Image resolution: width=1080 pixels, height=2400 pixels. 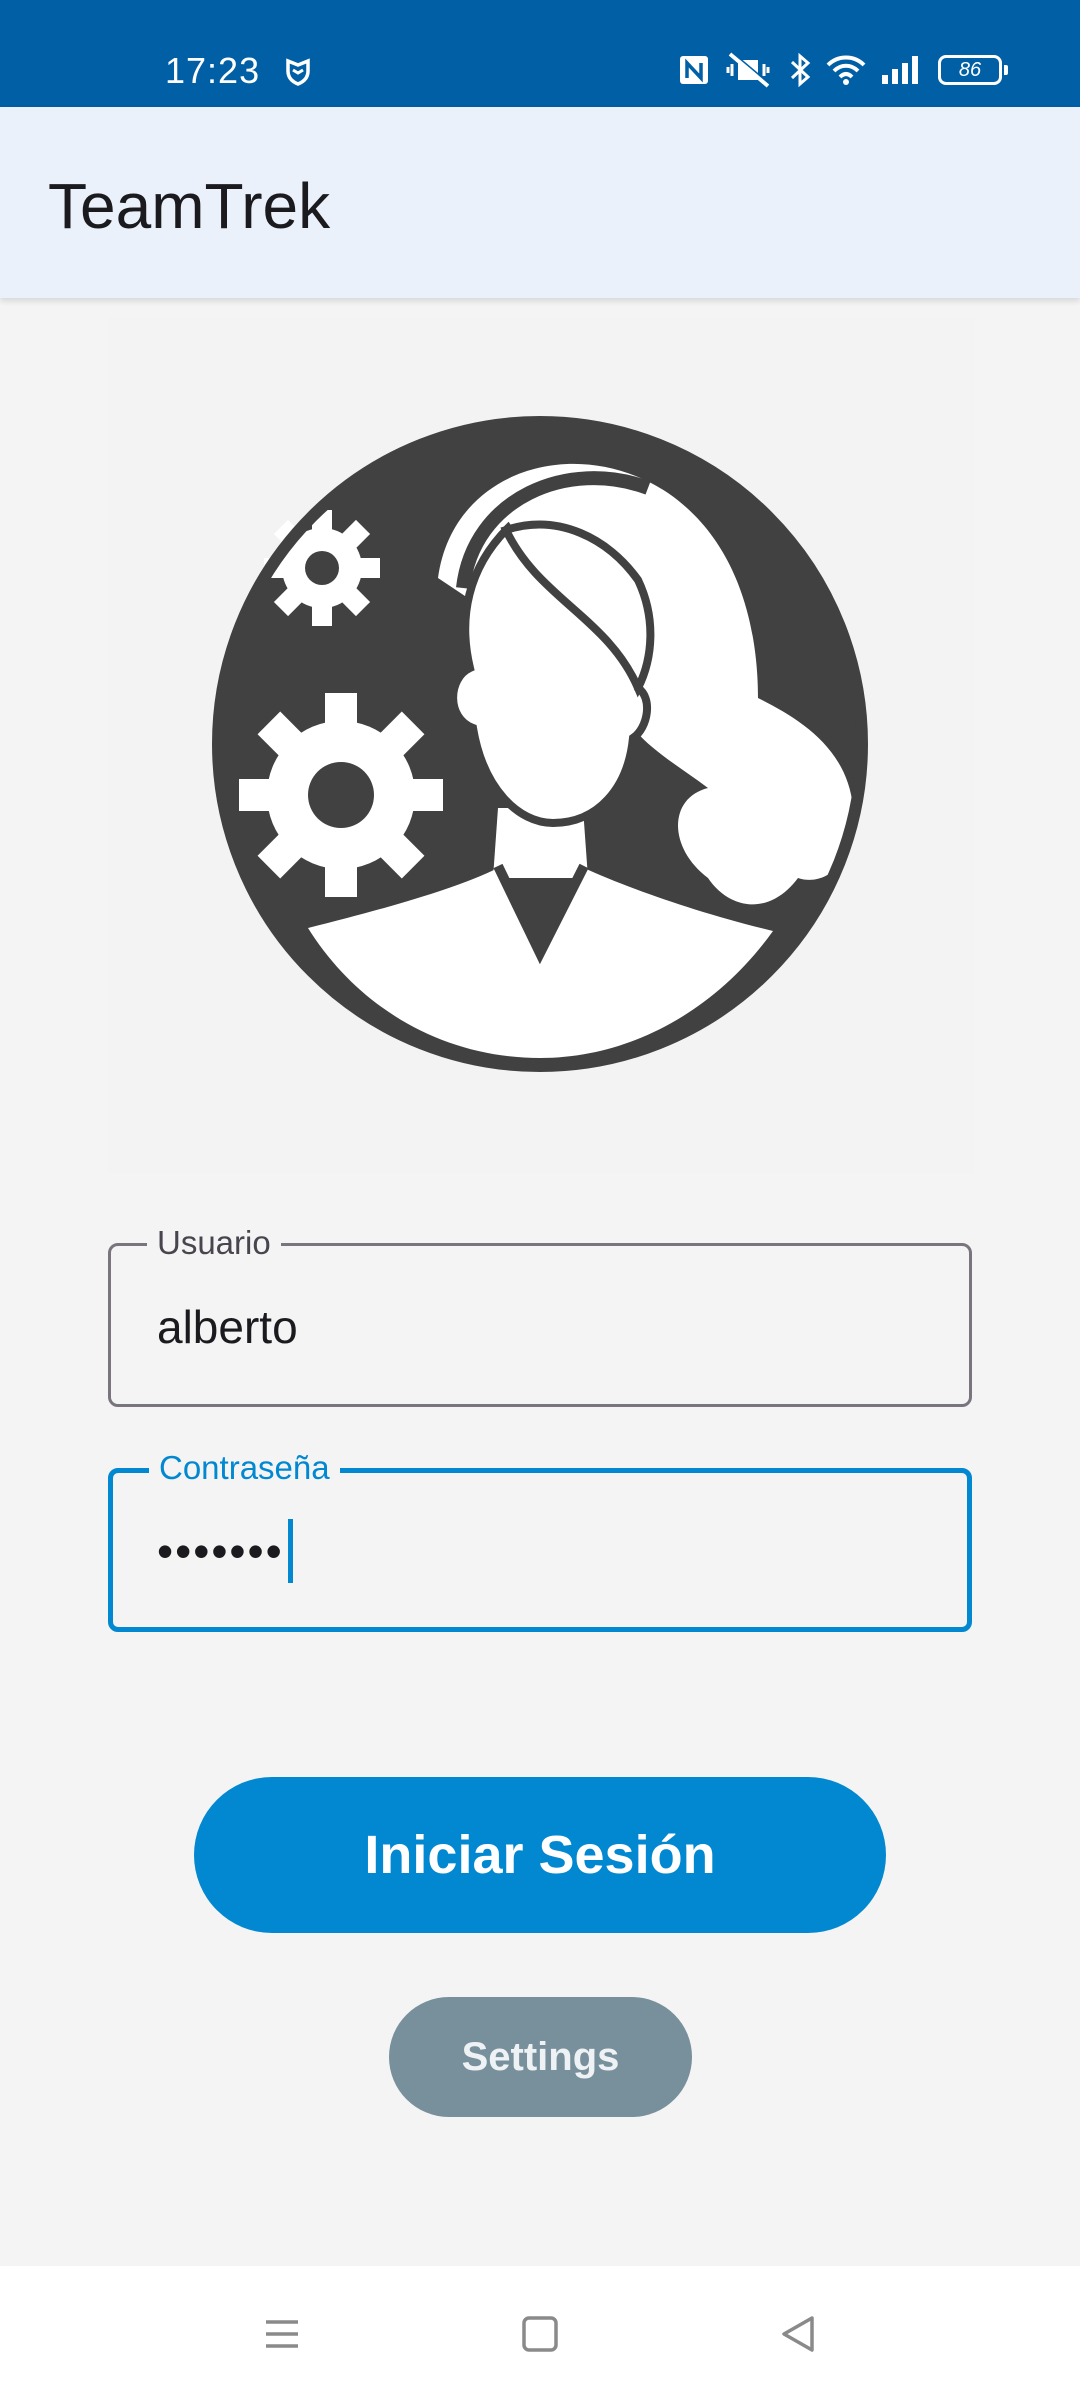 I want to click on navigation-bar, so click(x=540, y=2333).